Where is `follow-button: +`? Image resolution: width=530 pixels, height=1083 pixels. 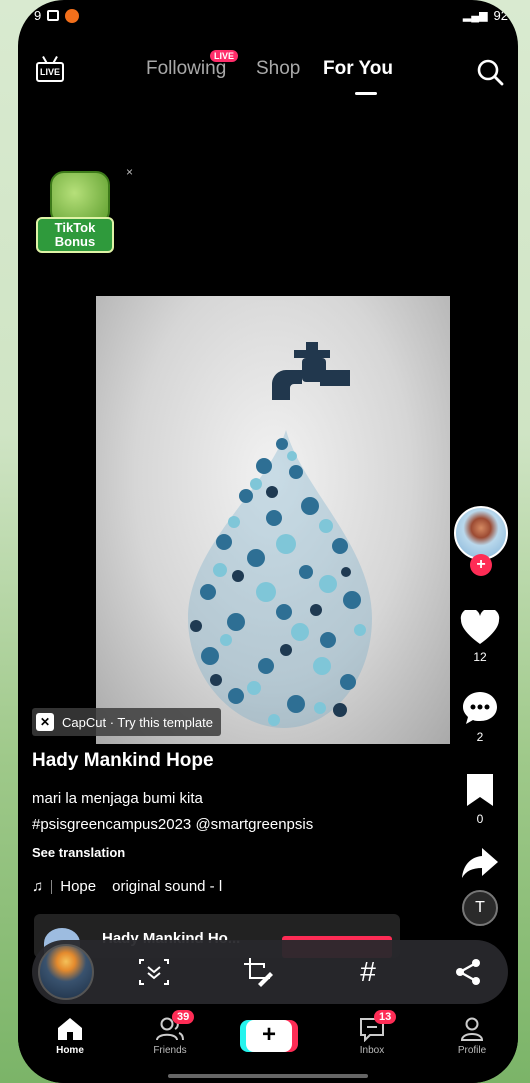 follow-button: + is located at coordinates (481, 565).